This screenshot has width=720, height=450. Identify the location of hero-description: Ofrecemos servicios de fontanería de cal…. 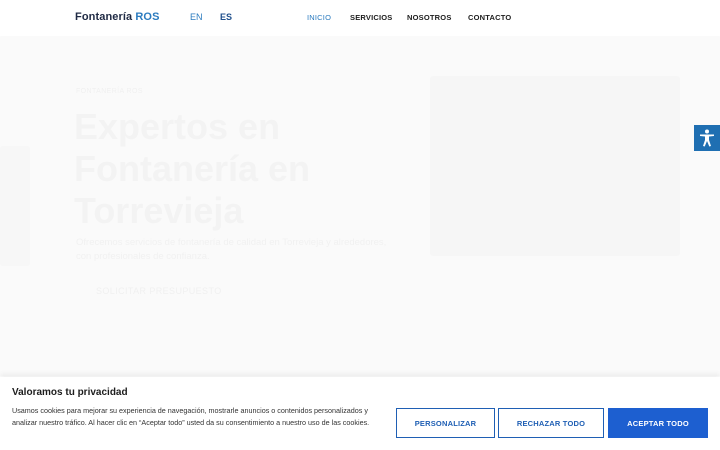
(231, 249).